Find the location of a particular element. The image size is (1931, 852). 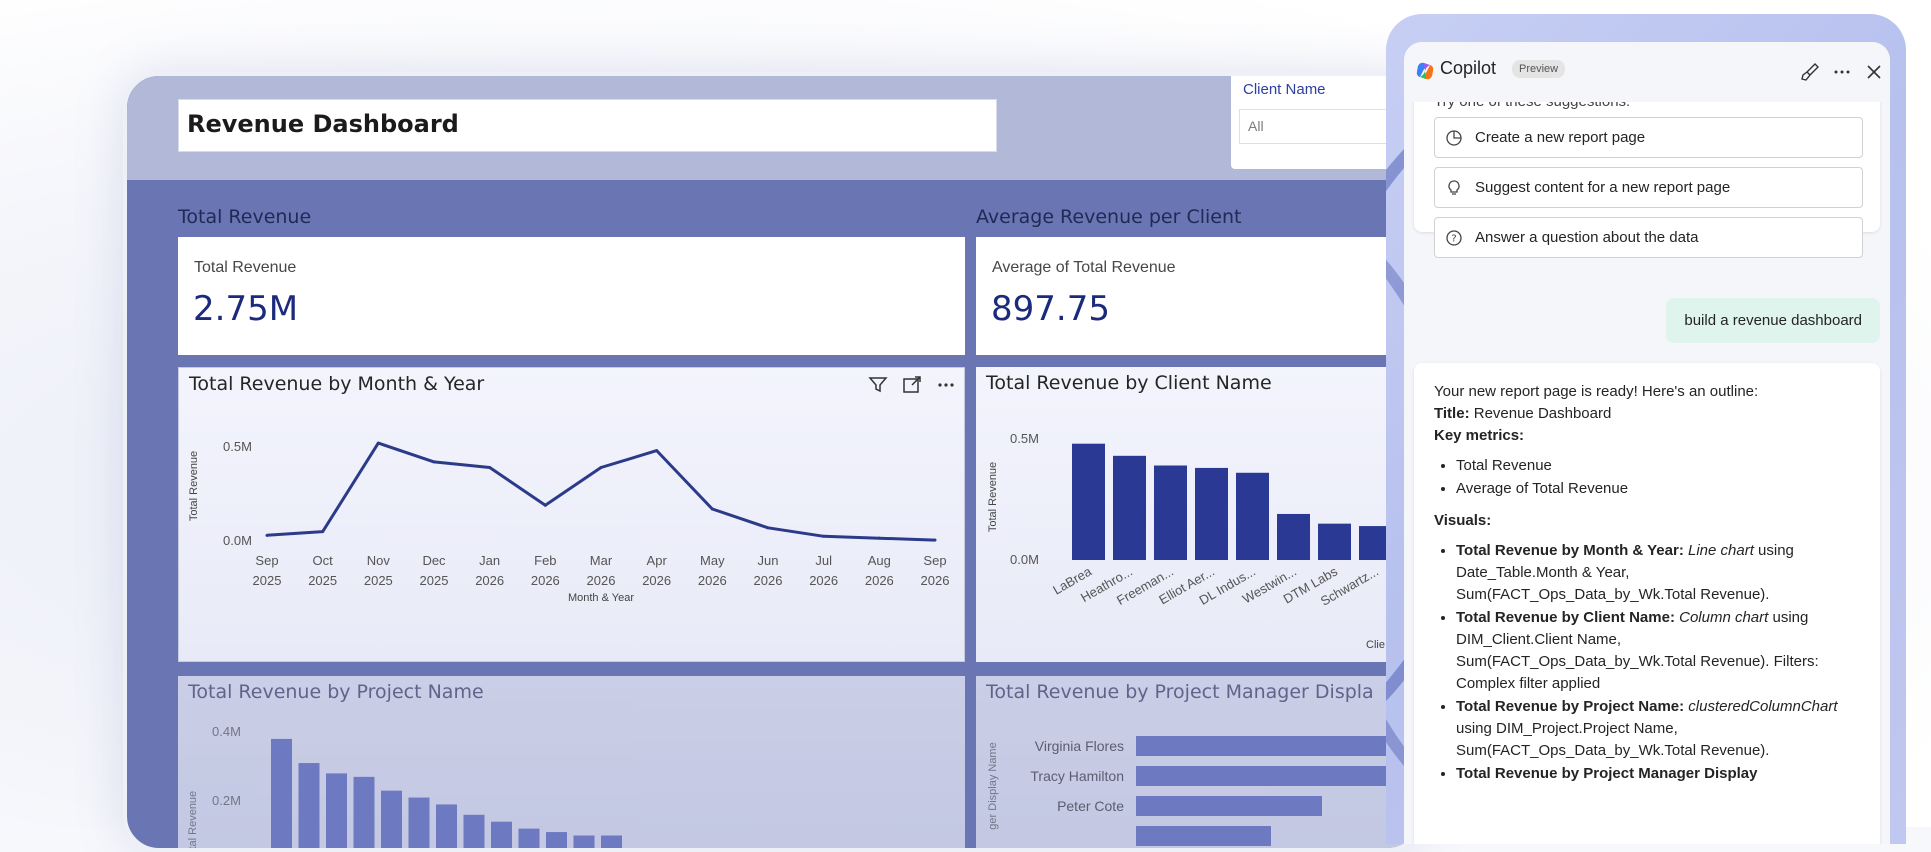

dashboard-title-box: Revenue Dashboard is located at coordinates (587, 125).